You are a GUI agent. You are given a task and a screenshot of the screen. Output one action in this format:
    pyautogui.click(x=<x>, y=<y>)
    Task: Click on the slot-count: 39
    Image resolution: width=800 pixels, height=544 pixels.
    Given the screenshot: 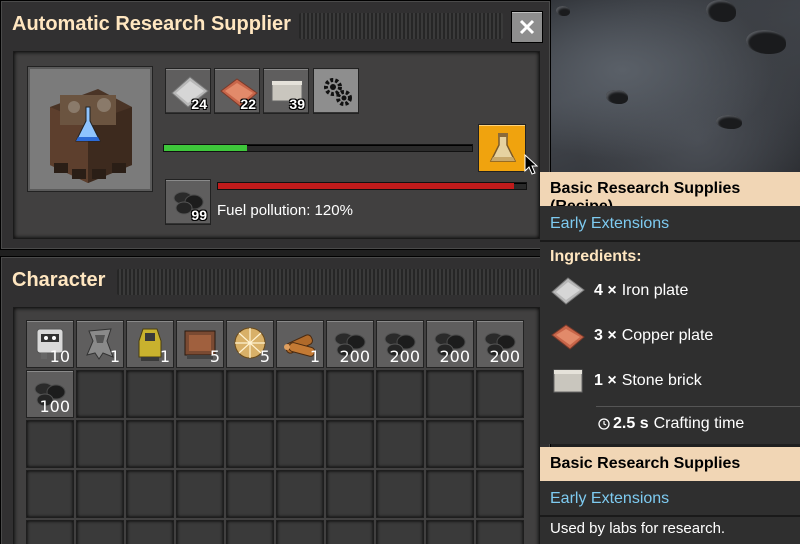 What is the action you would take?
    pyautogui.click(x=297, y=104)
    